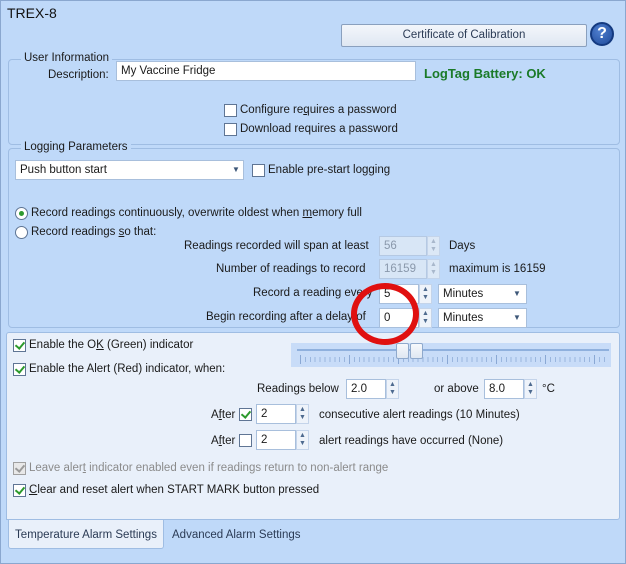  What do you see at coordinates (319, 129) in the screenshot?
I see `download-password-label: Download requires a password` at bounding box center [319, 129].